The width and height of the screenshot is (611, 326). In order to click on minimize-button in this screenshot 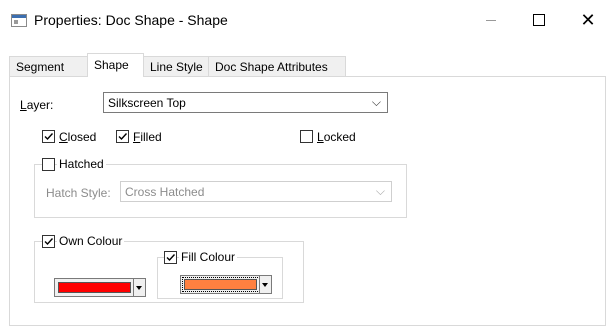, I will do `click(491, 20)`.